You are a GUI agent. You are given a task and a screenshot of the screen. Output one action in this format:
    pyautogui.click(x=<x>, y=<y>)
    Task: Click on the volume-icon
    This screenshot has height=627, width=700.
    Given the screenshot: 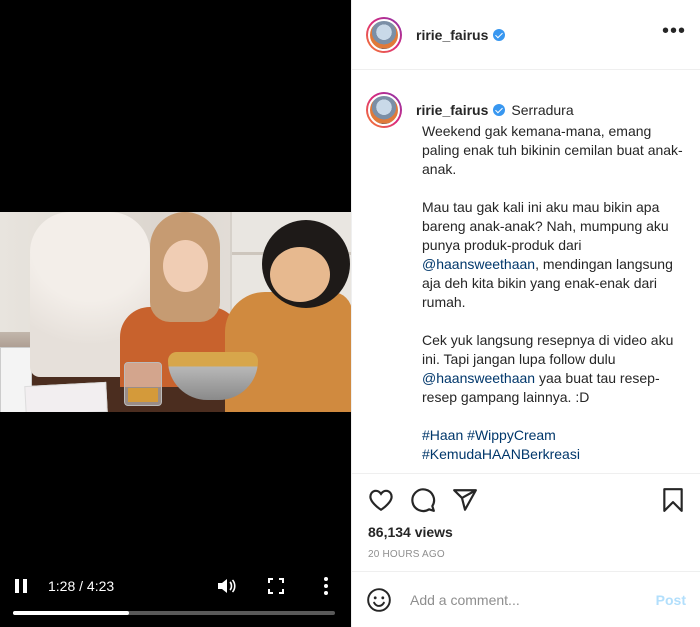 What is the action you would take?
    pyautogui.click(x=226, y=586)
    